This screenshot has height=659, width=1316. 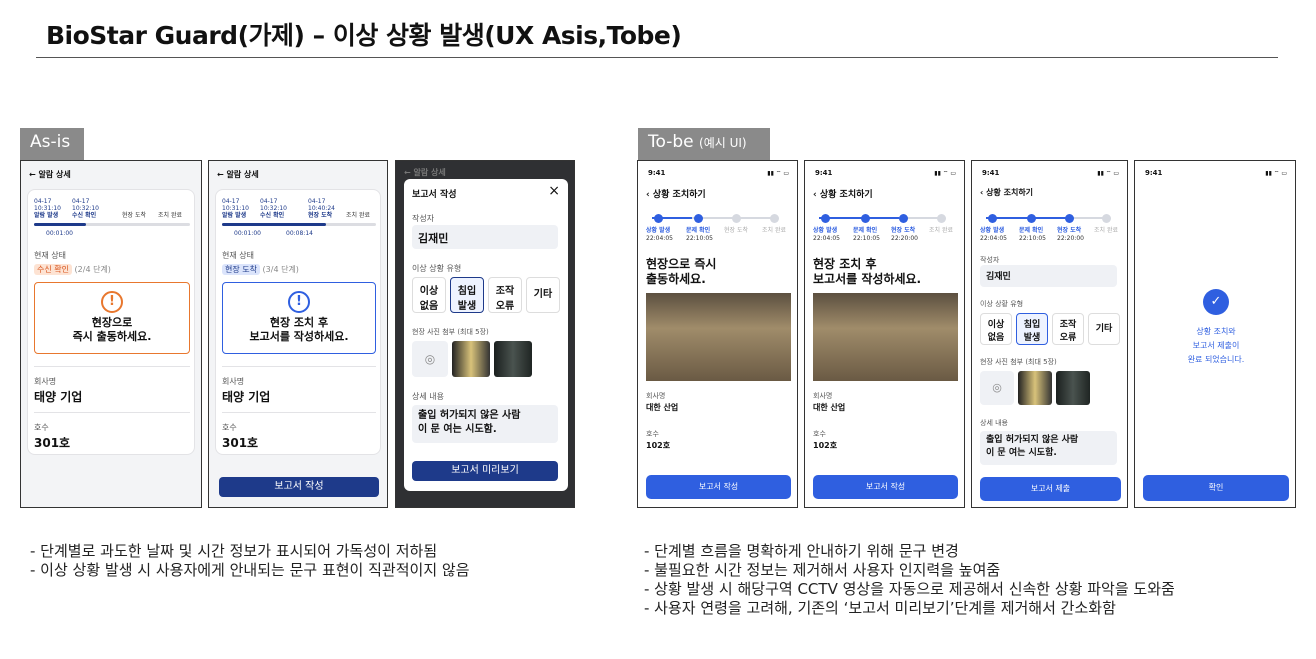 What do you see at coordinates (242, 174) in the screenshot?
I see `header-title: 알람 상세` at bounding box center [242, 174].